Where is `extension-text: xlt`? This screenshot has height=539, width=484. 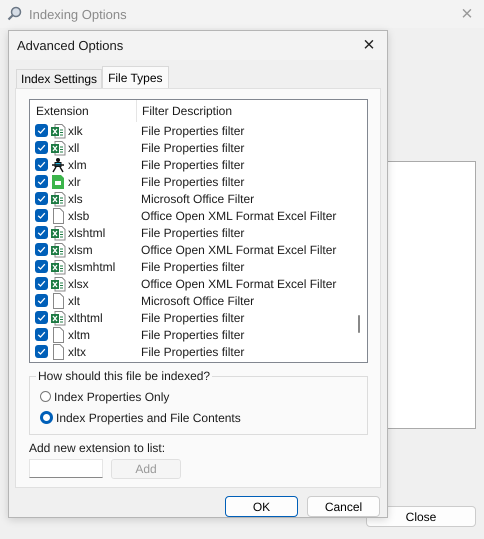 extension-text: xlt is located at coordinates (74, 301).